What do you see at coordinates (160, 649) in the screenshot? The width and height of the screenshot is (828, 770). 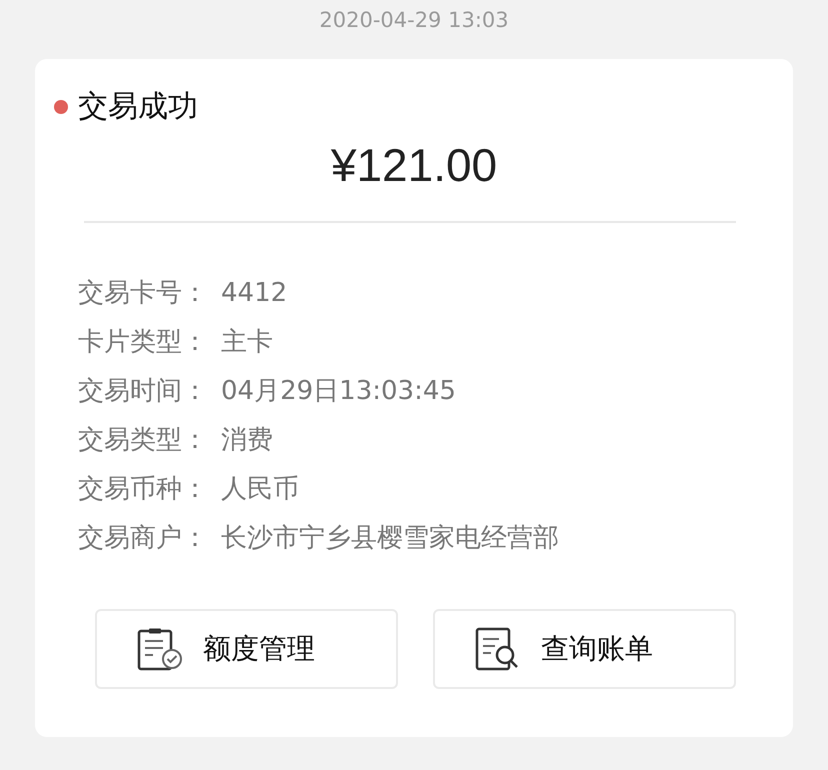 I see `clipboard-check-icon` at bounding box center [160, 649].